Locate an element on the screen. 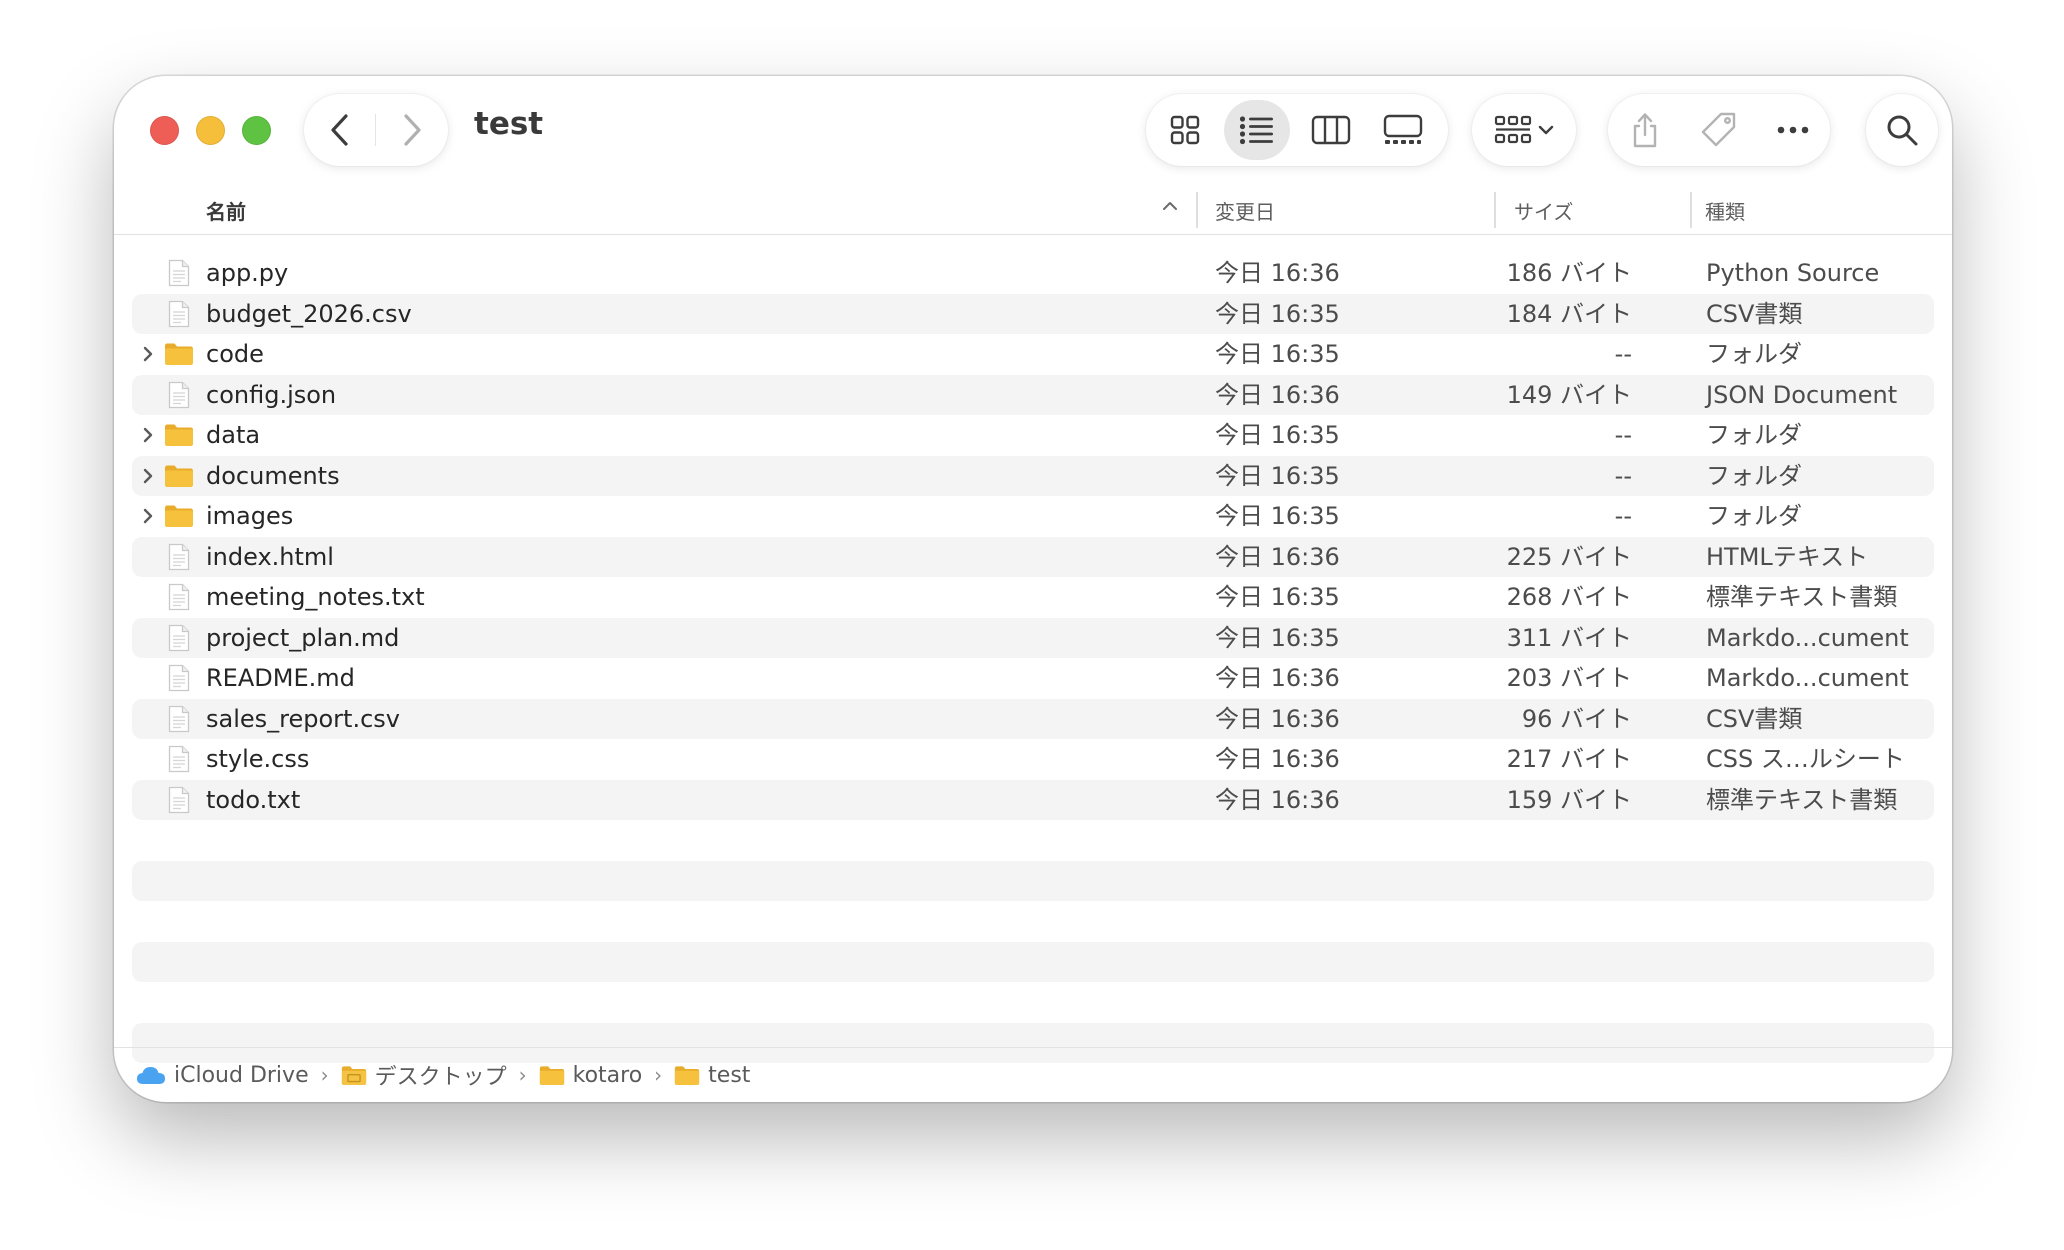 The height and width of the screenshot is (1250, 2064). file-size: 203 バイト is located at coordinates (1569, 678).